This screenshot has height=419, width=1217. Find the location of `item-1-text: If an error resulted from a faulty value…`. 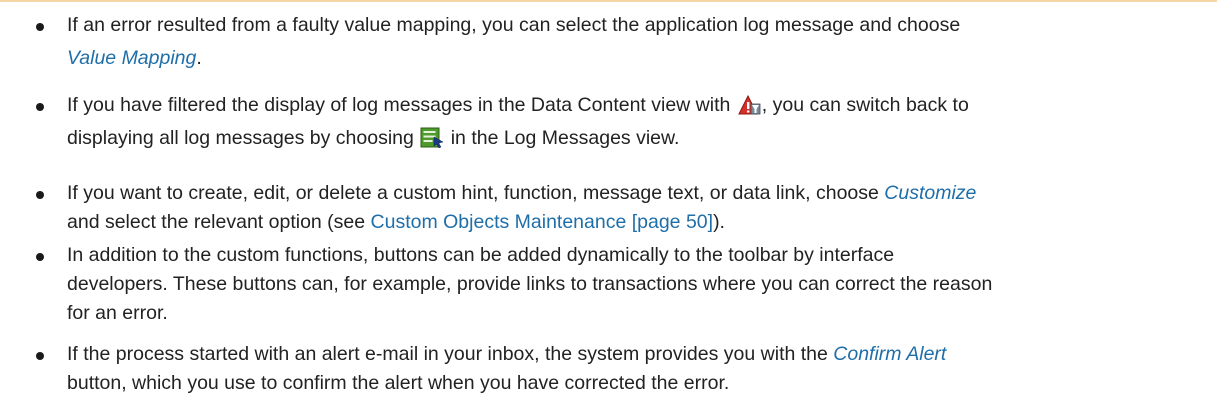

item-1-text: If an error resulted from a faulty value… is located at coordinates (514, 25).